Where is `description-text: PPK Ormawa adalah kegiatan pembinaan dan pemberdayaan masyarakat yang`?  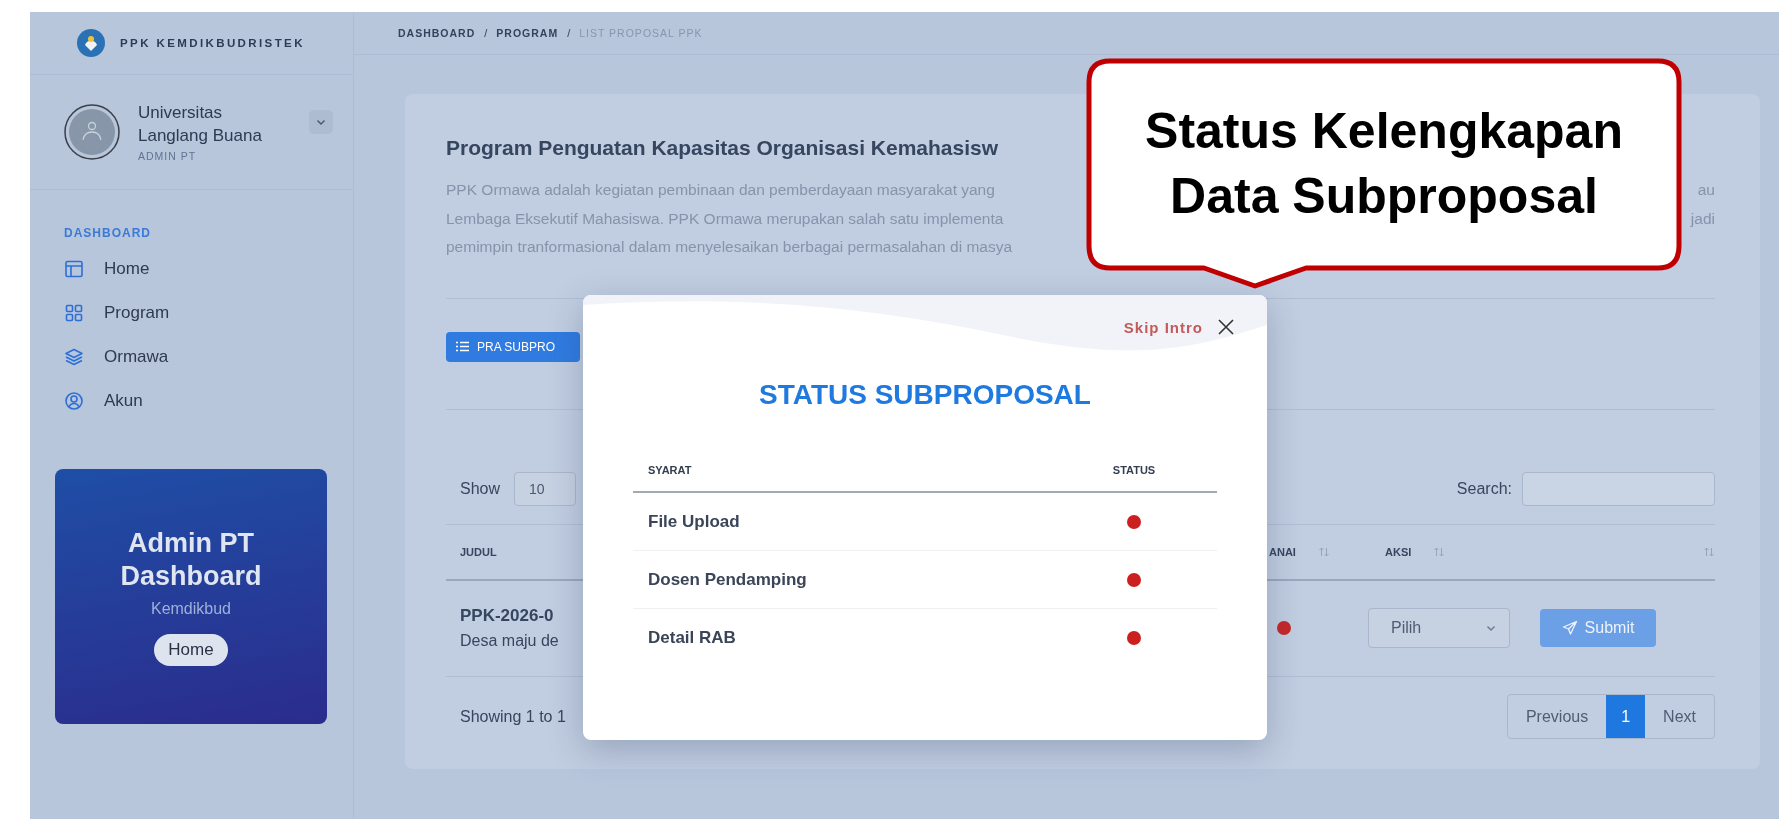
description-text: PPK Ormawa adalah kegiatan pembinaan dan pemberdayaan masyarakat yang is located at coordinates (720, 190).